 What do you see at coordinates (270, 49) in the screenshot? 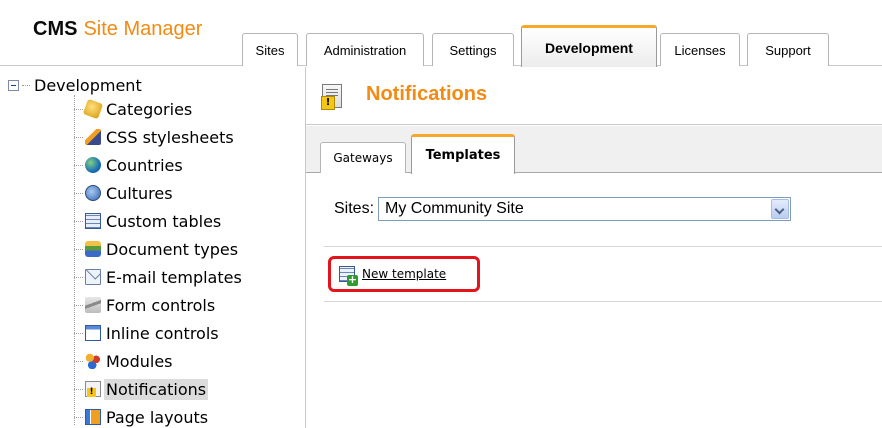
I see `tab-sites: Sites` at bounding box center [270, 49].